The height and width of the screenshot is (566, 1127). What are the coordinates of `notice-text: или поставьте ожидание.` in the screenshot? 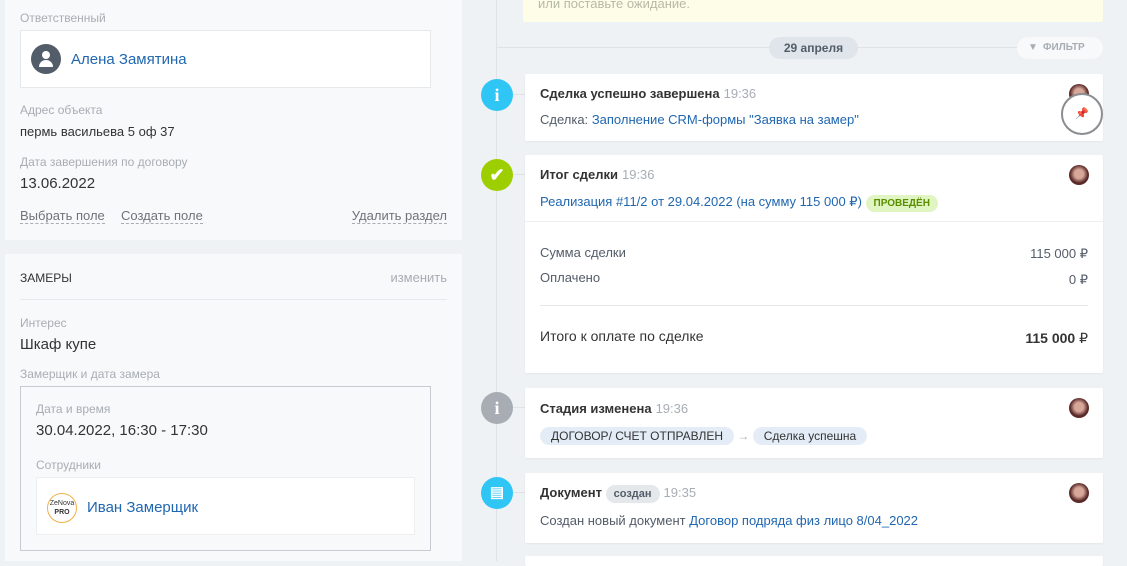 It's located at (614, 5).